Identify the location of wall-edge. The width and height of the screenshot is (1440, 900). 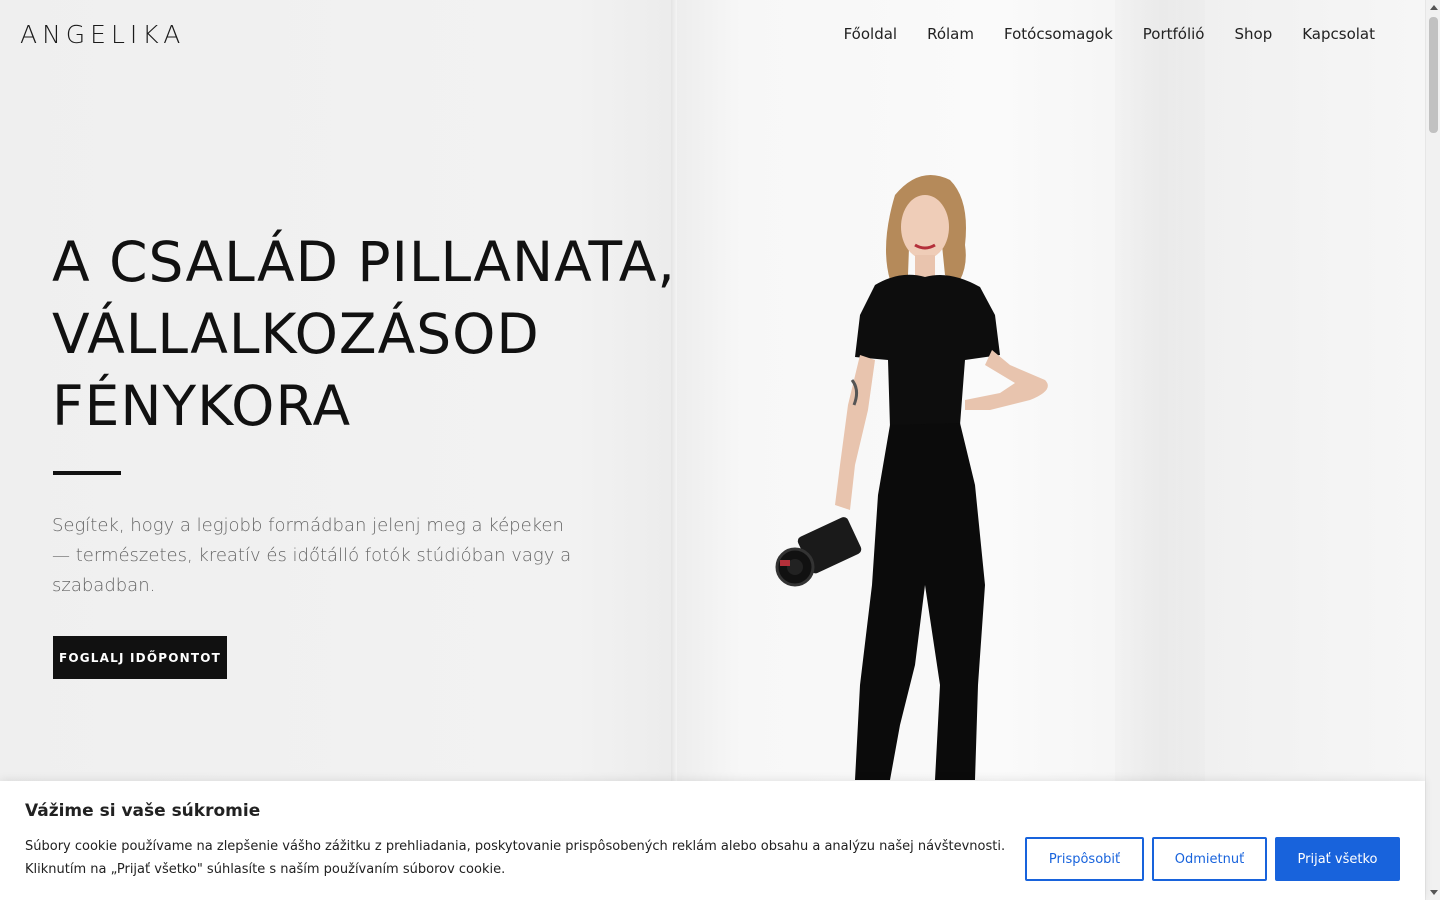
(674, 450).